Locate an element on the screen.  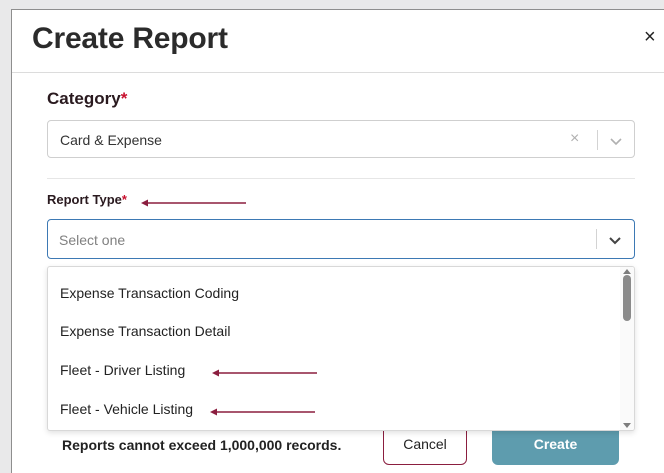
scroll-down-icon is located at coordinates (627, 425).